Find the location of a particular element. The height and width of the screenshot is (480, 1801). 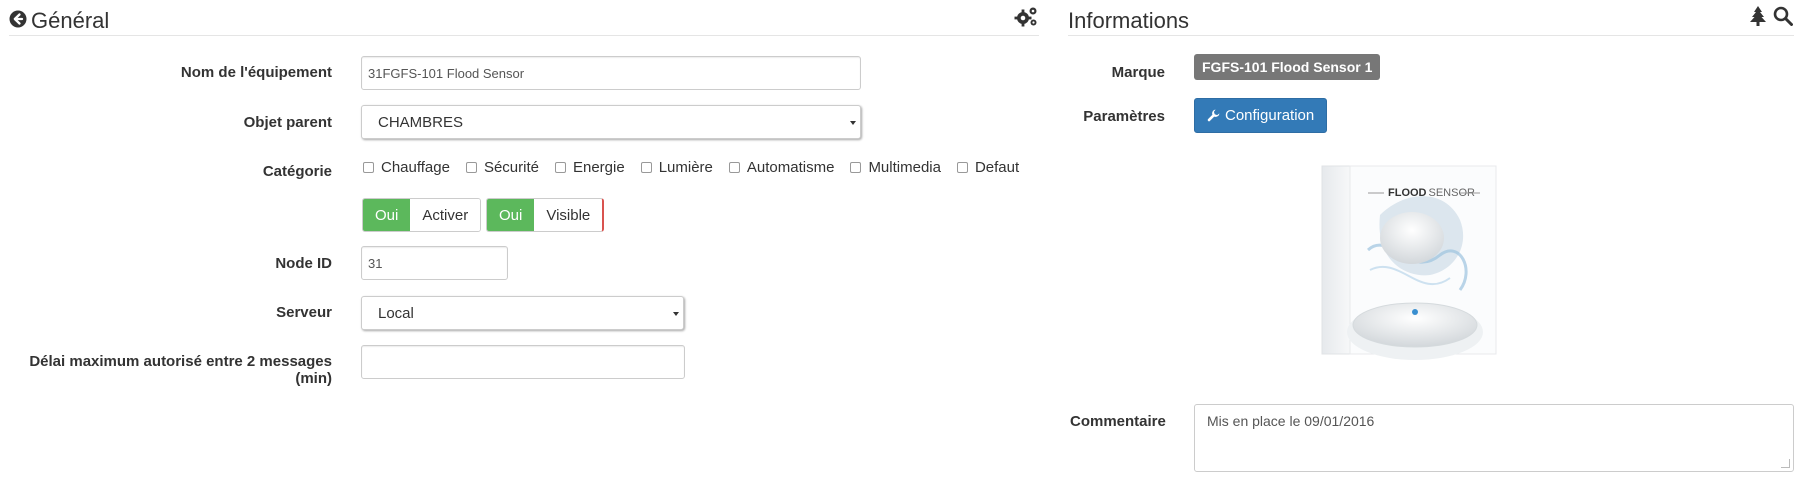

parent-object-label: Objet parent is located at coordinates (287, 122).